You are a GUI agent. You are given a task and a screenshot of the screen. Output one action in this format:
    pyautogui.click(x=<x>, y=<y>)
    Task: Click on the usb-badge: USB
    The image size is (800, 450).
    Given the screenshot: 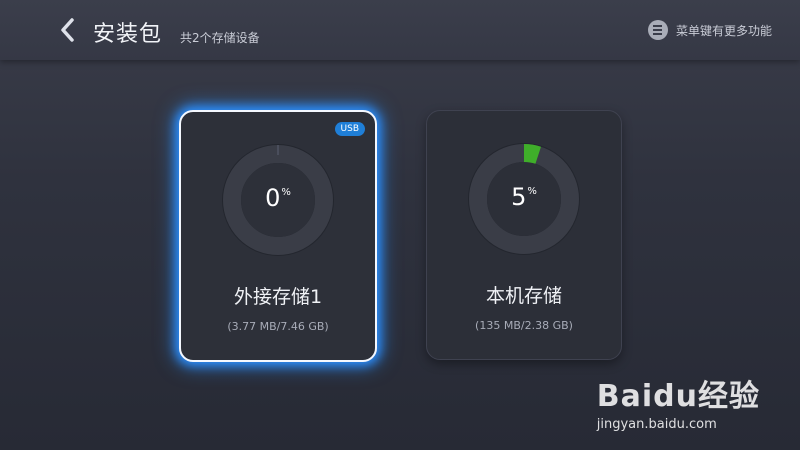 What is the action you would take?
    pyautogui.click(x=349, y=129)
    